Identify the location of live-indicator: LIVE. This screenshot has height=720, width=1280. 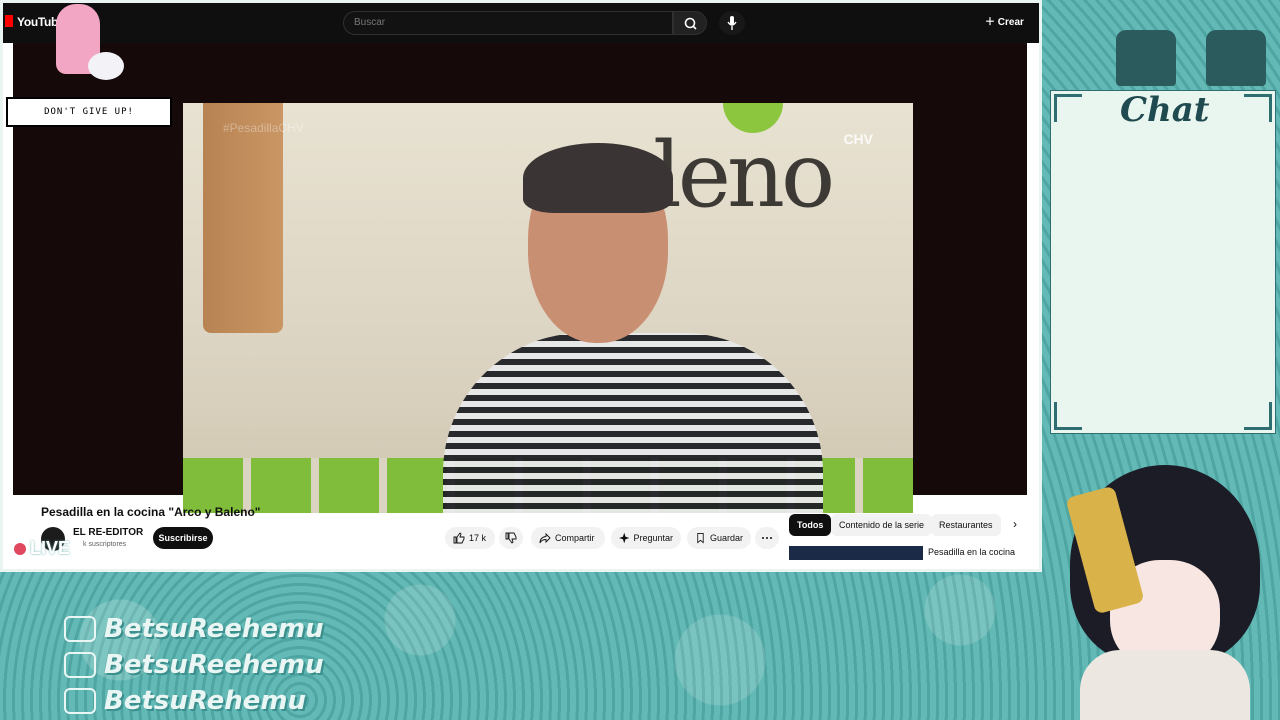
(42, 548).